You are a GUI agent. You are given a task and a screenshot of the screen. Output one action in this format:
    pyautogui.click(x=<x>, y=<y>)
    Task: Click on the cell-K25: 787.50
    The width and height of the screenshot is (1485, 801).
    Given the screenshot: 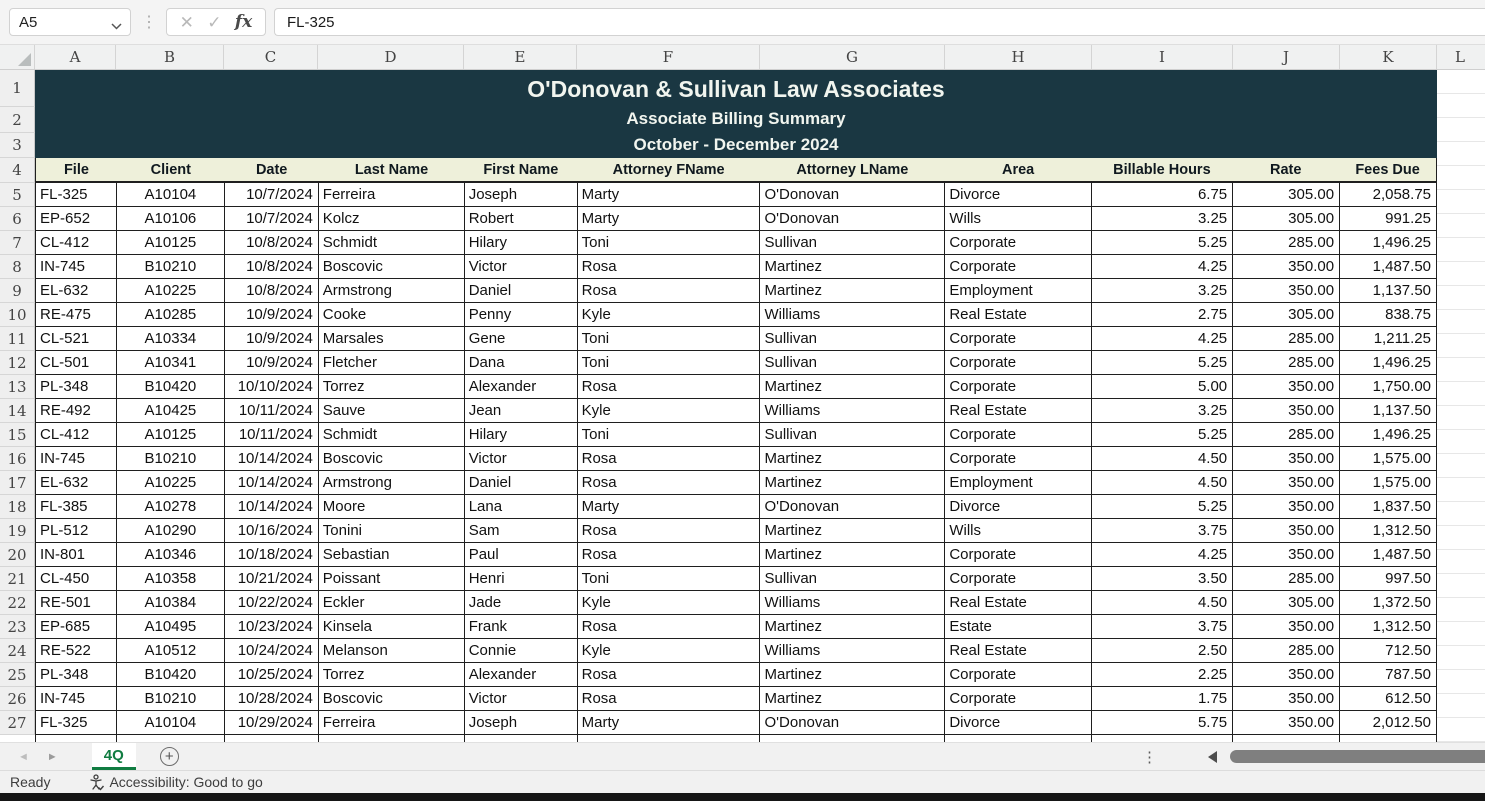 What is the action you would take?
    pyautogui.click(x=1388, y=675)
    